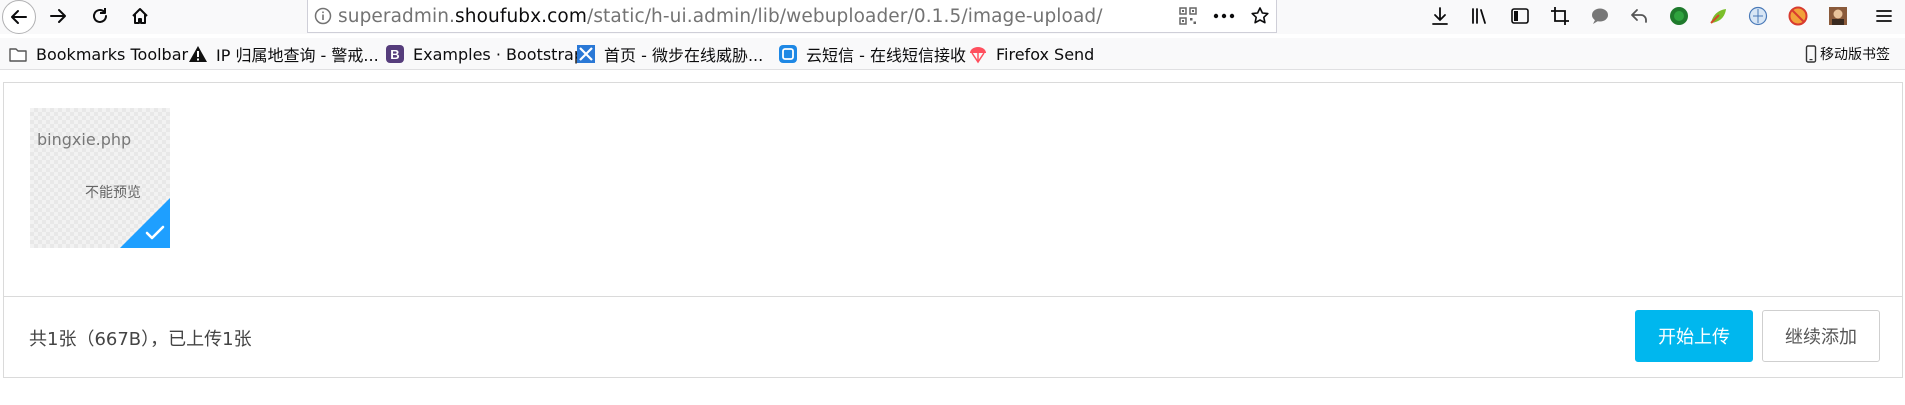 The height and width of the screenshot is (405, 1905). What do you see at coordinates (1639, 16) in the screenshot?
I see `undo-arrow-icon` at bounding box center [1639, 16].